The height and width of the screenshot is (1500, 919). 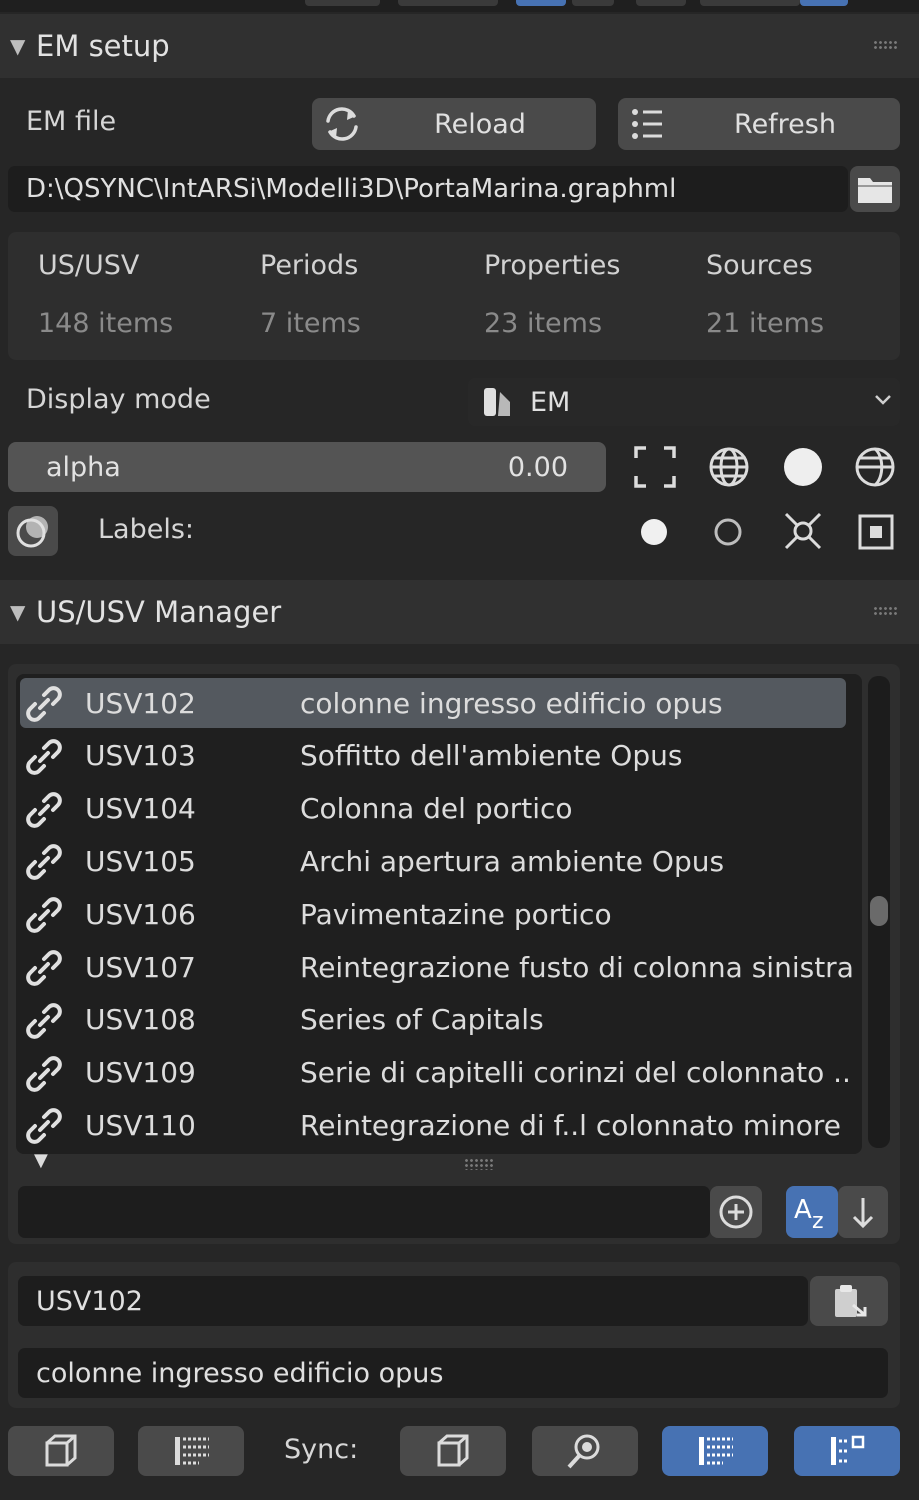 I want to click on list-item-code: USV110, so click(x=140, y=1125).